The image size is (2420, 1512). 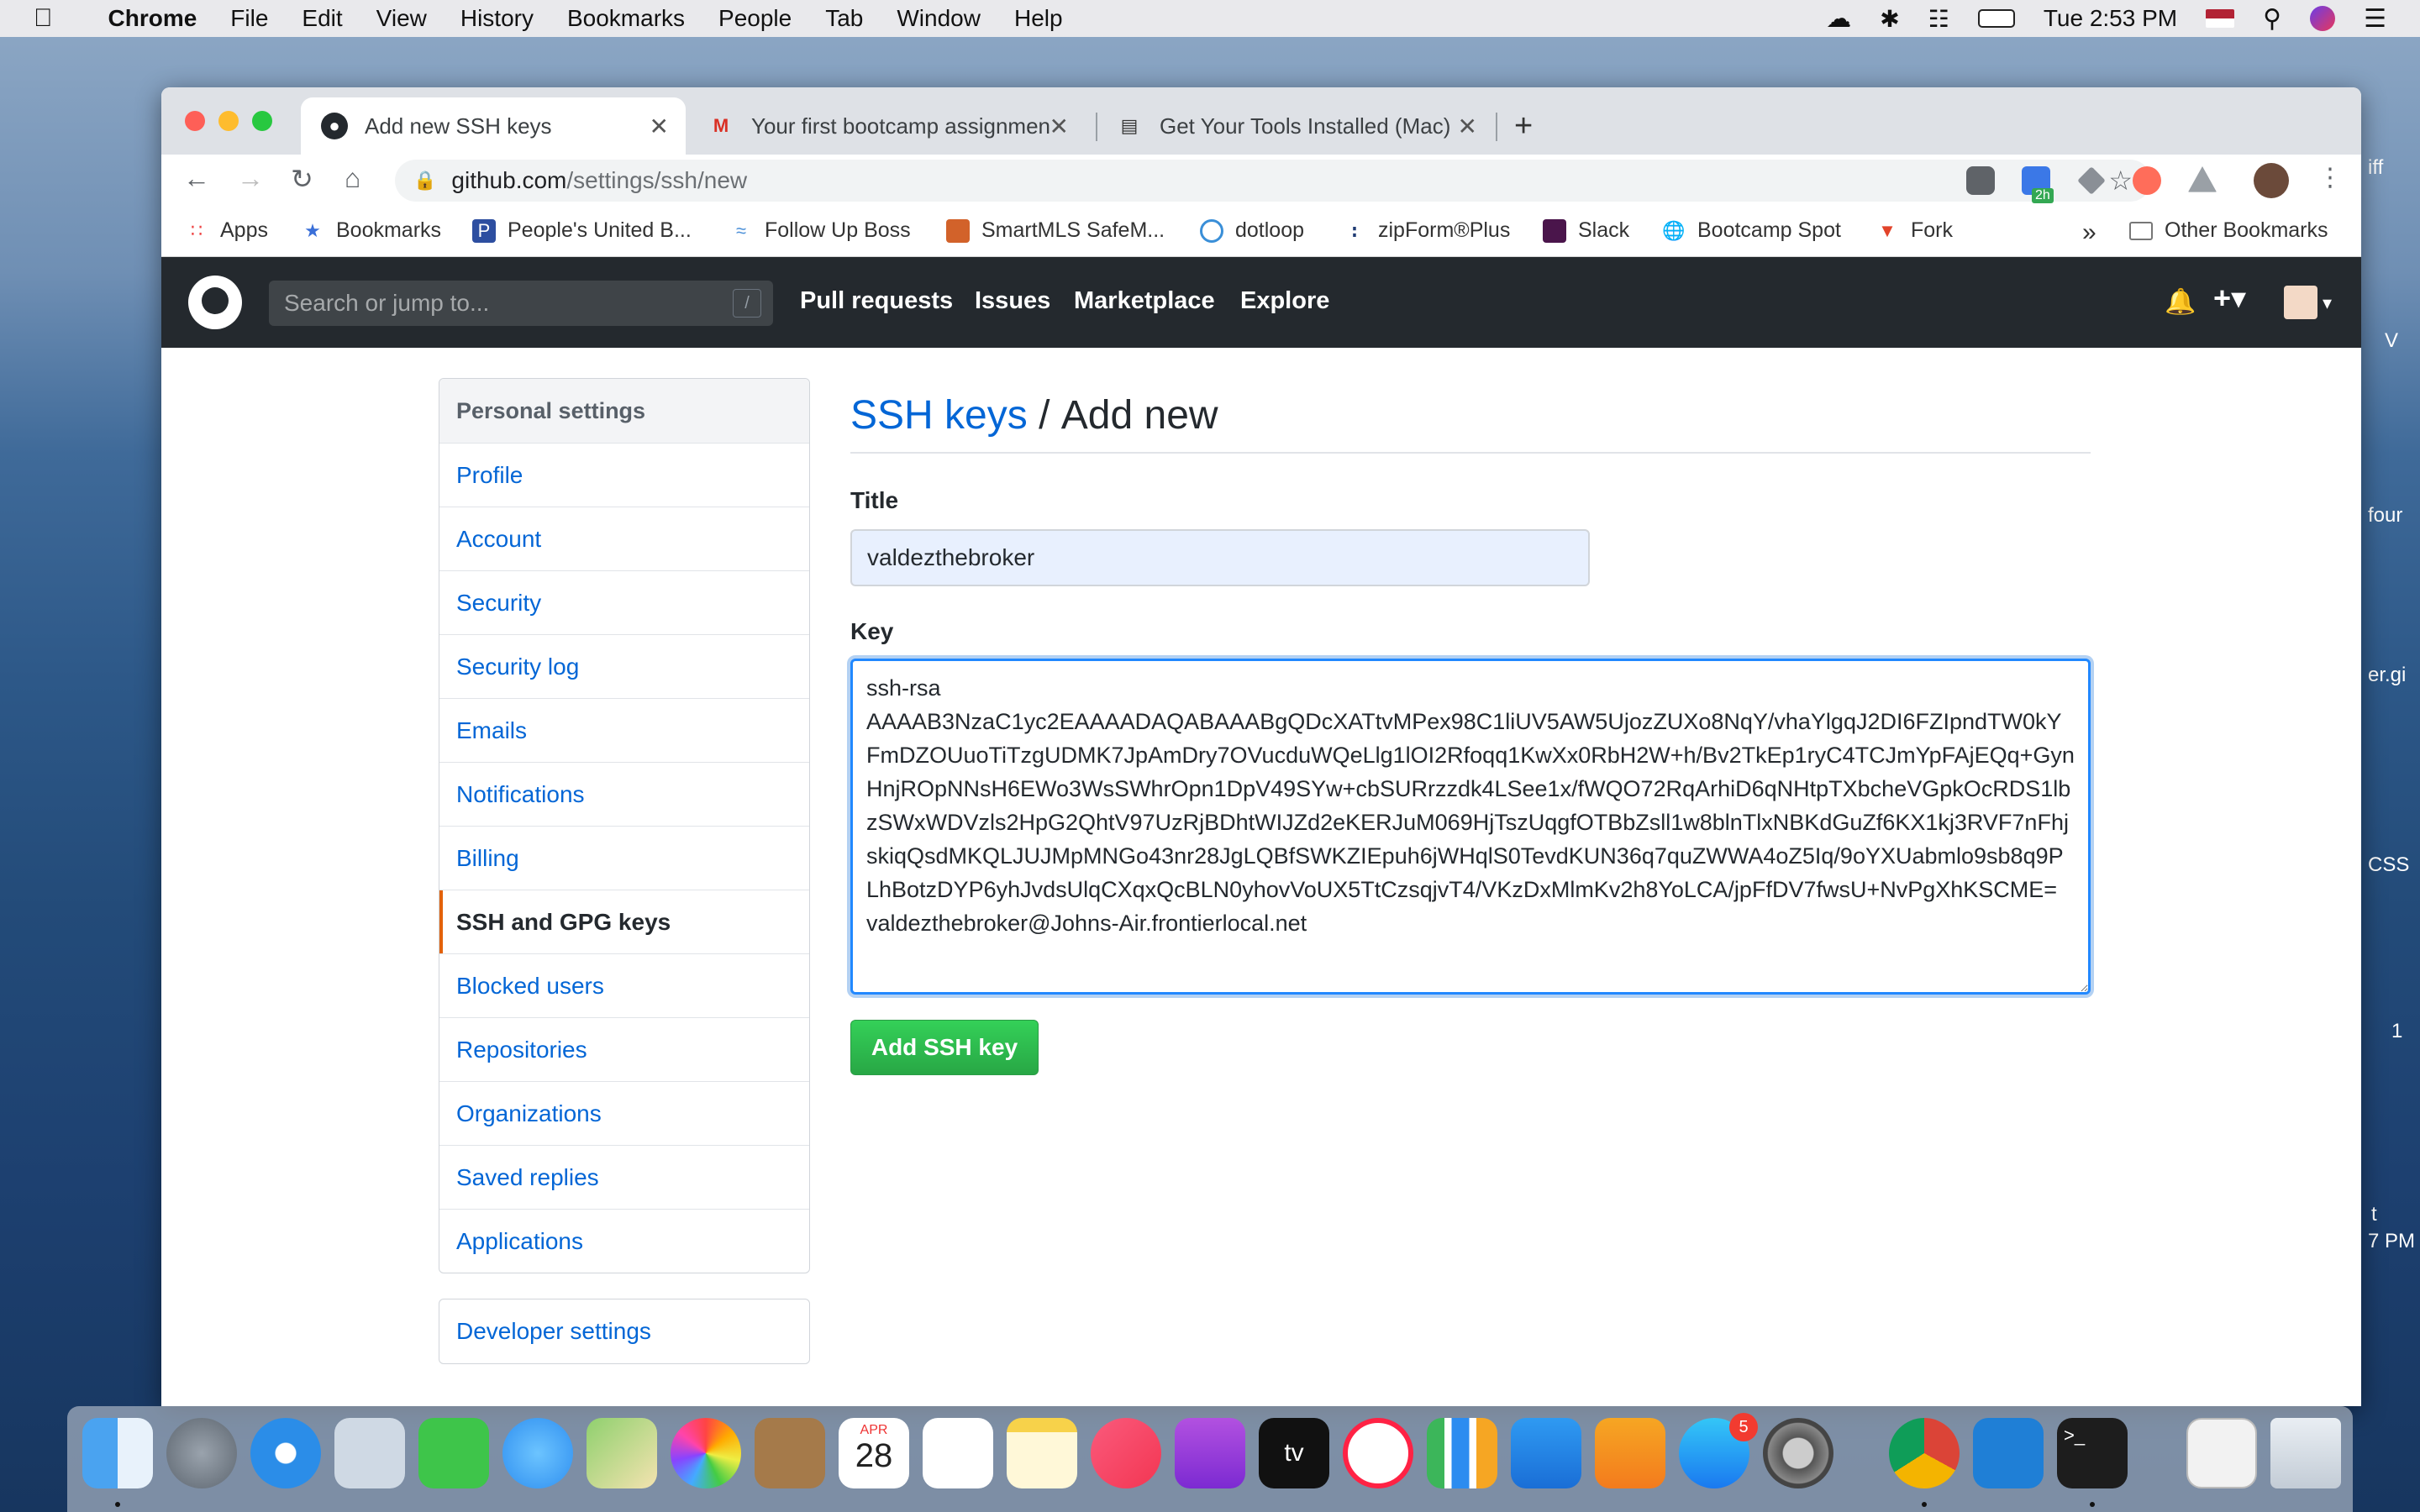 What do you see at coordinates (2305, 1453) in the screenshot?
I see `trash-icon` at bounding box center [2305, 1453].